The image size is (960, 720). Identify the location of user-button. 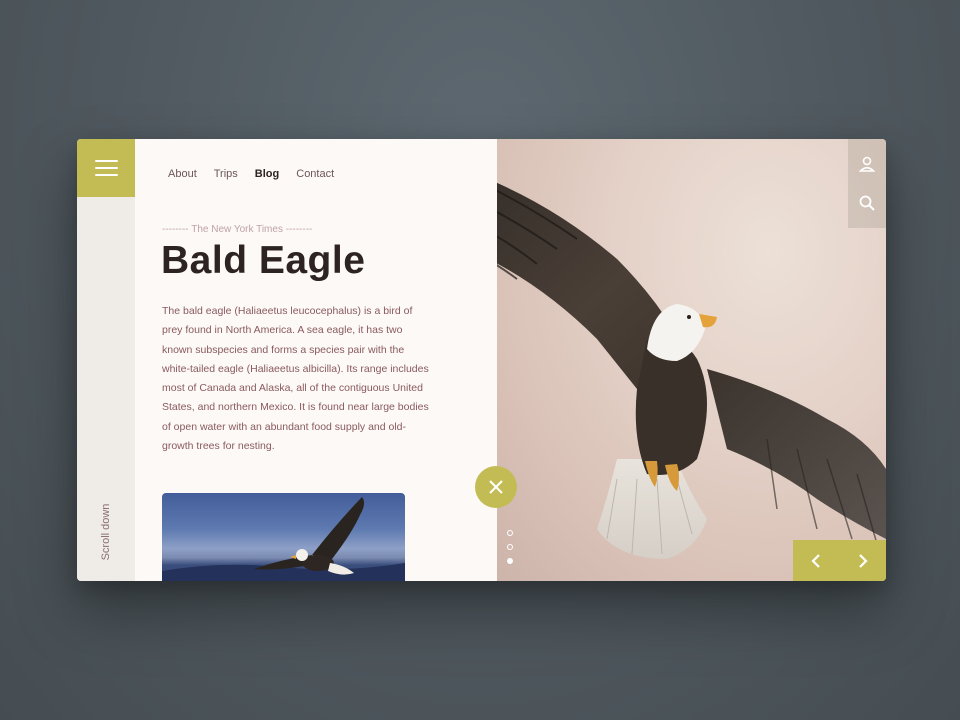
(867, 164).